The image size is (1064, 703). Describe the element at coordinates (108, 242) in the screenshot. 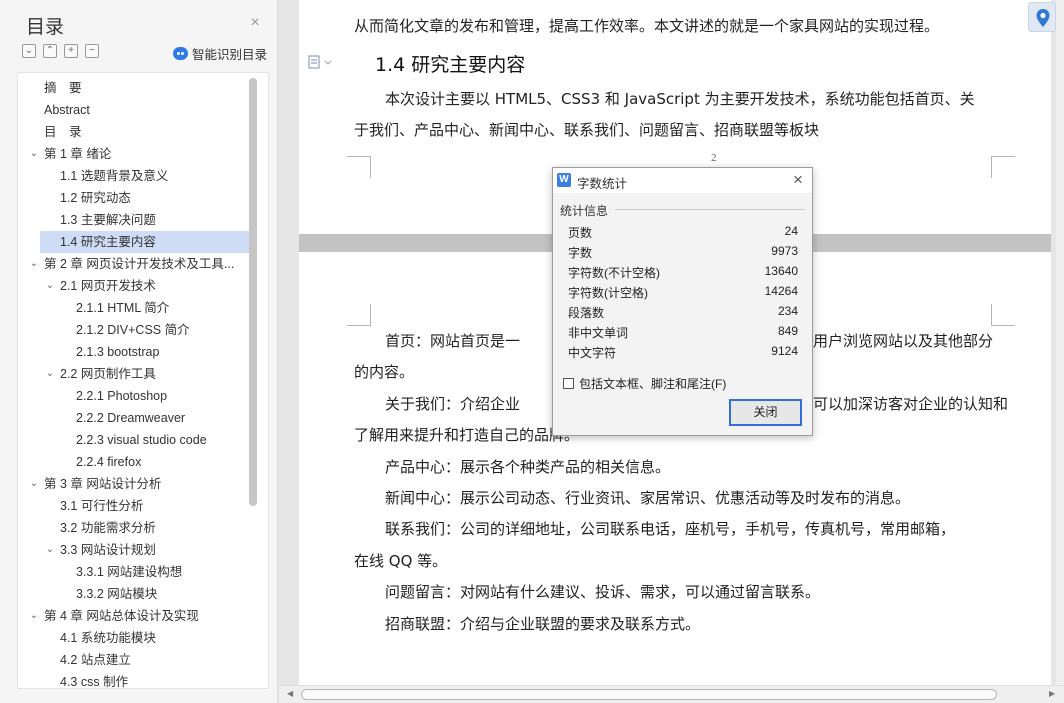

I see `toc-item-label: 1.4 研究主要内容` at that location.